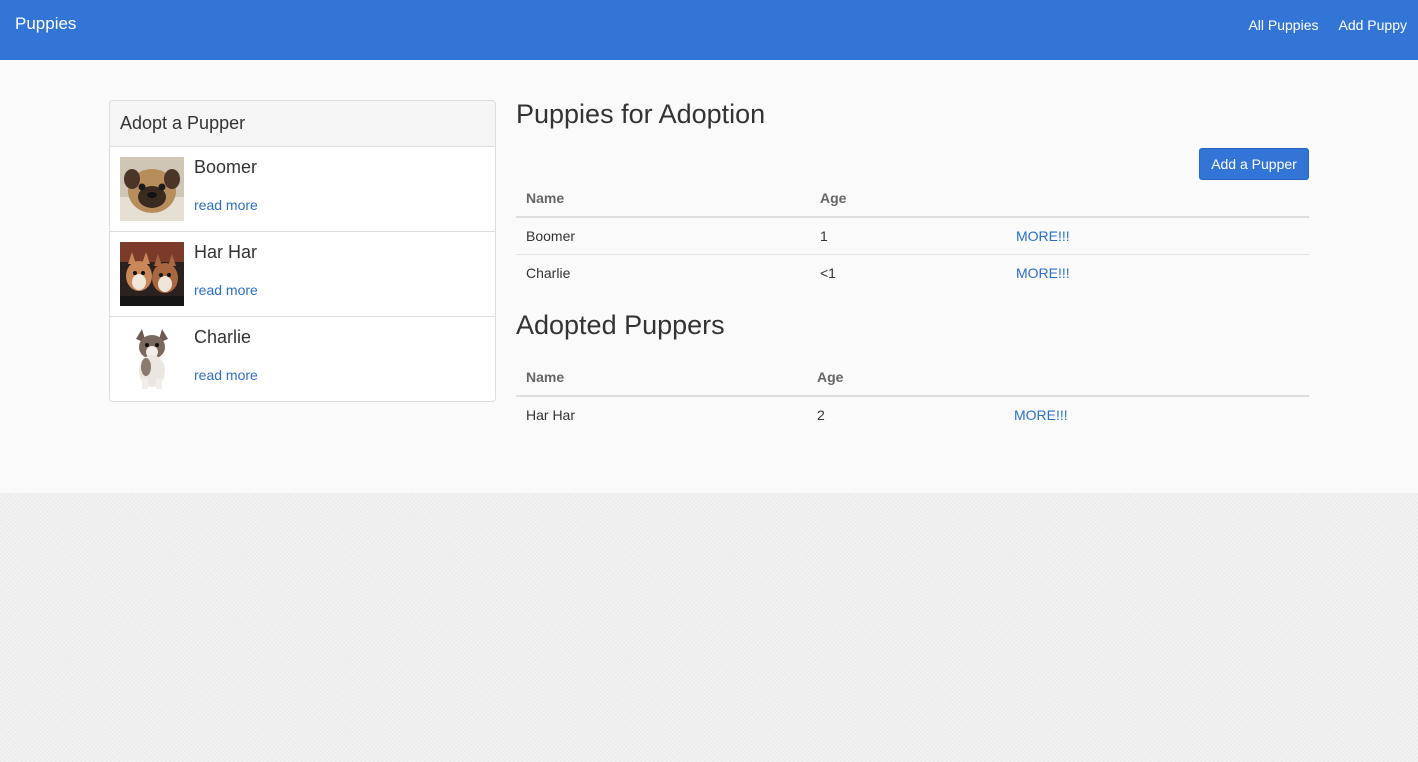  Describe the element at coordinates (152, 189) in the screenshot. I see `pug-puppy-photo` at that location.